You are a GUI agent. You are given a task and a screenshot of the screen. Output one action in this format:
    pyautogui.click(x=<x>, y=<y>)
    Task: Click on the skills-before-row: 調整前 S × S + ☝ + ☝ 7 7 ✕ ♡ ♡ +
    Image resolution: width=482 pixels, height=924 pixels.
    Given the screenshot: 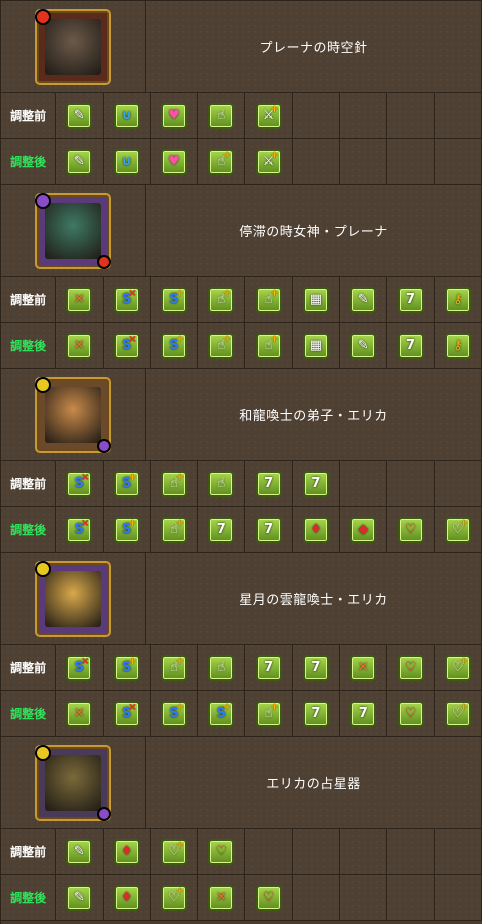 What is the action you would take?
    pyautogui.click(x=241, y=668)
    